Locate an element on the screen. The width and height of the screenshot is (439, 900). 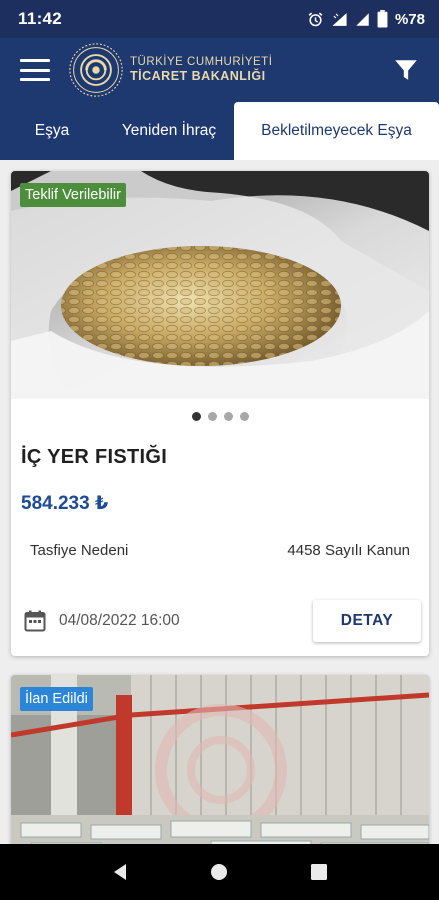
tab-esya: Eşya is located at coordinates (52, 131).